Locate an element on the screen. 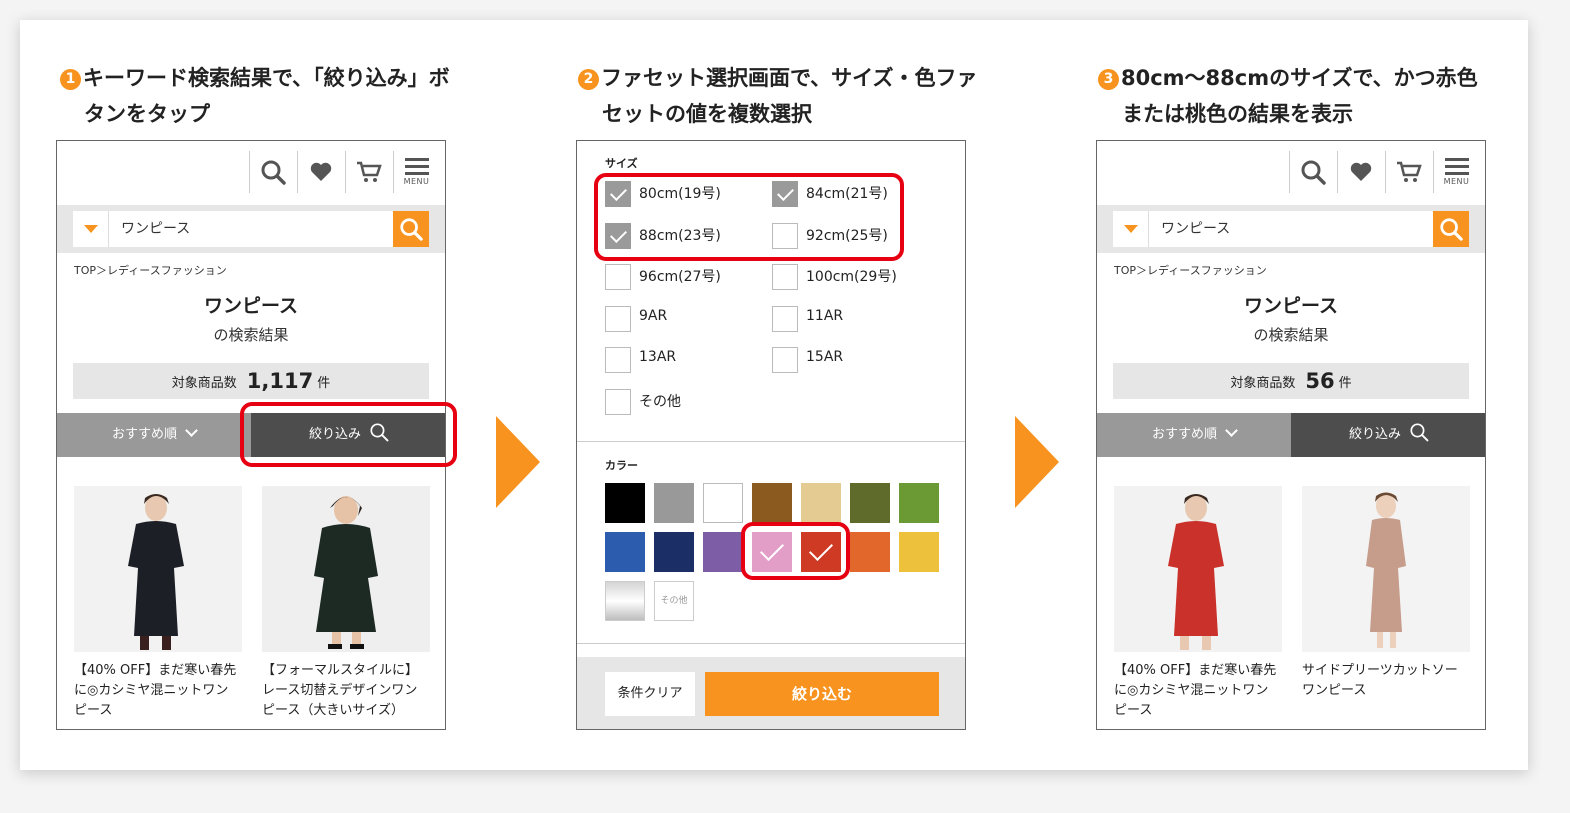  count-value: 56 is located at coordinates (1320, 381).